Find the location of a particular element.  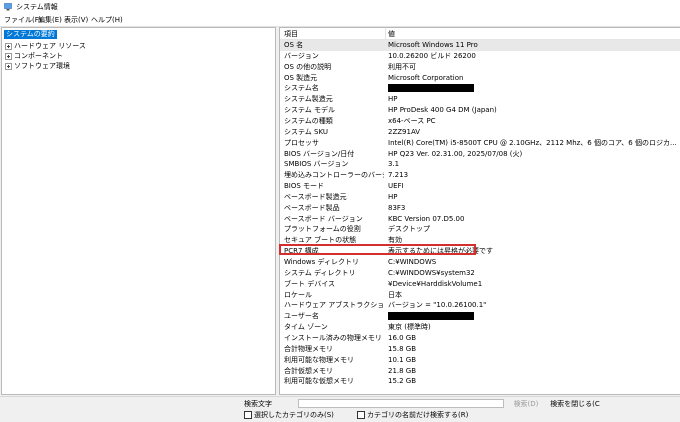

row-item-value: デスクトップ is located at coordinates (409, 229).